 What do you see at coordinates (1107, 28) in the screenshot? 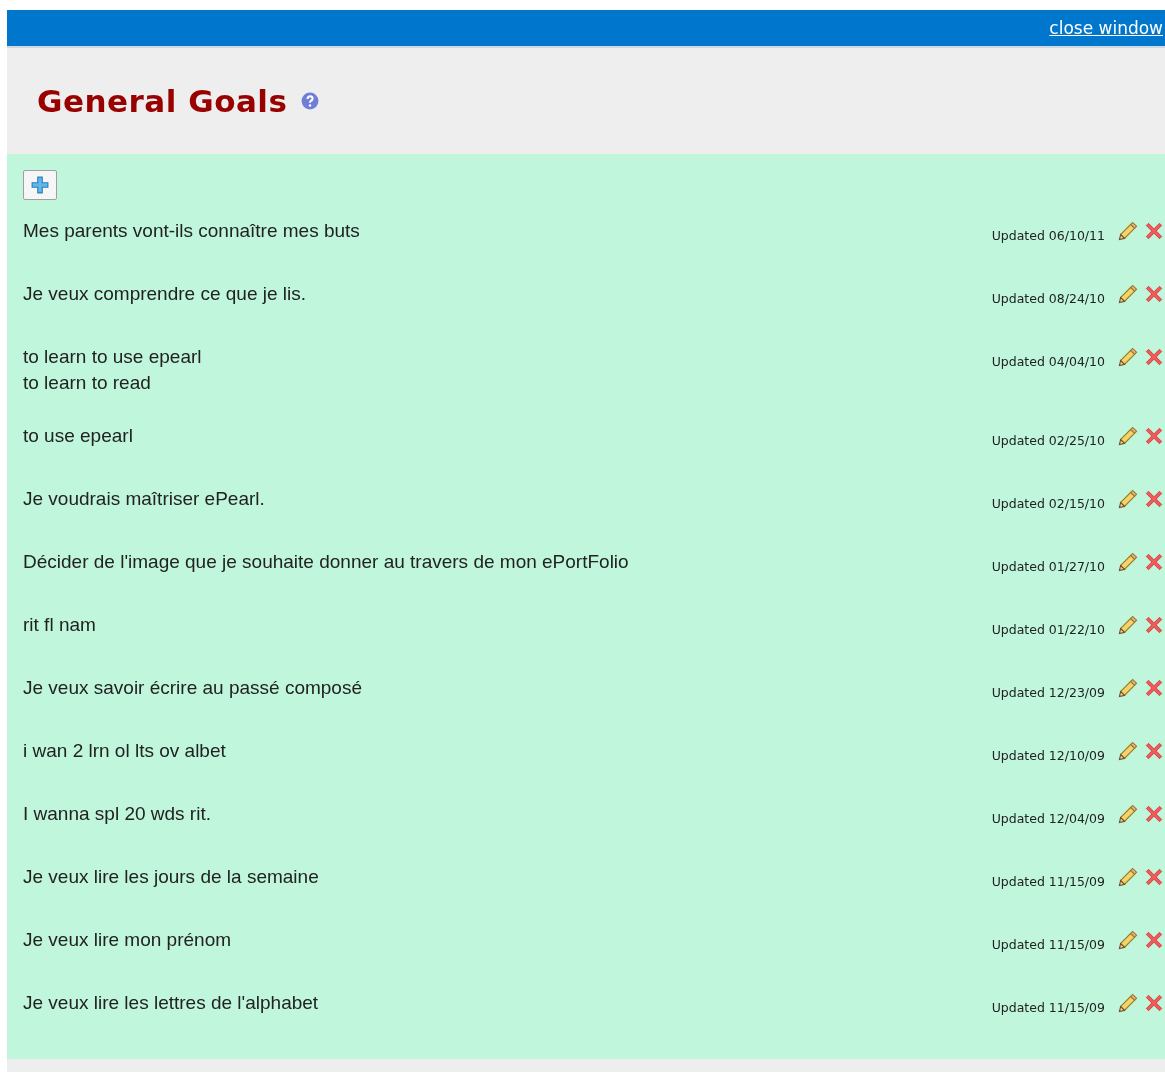
I see `close-window-link: close window` at bounding box center [1107, 28].